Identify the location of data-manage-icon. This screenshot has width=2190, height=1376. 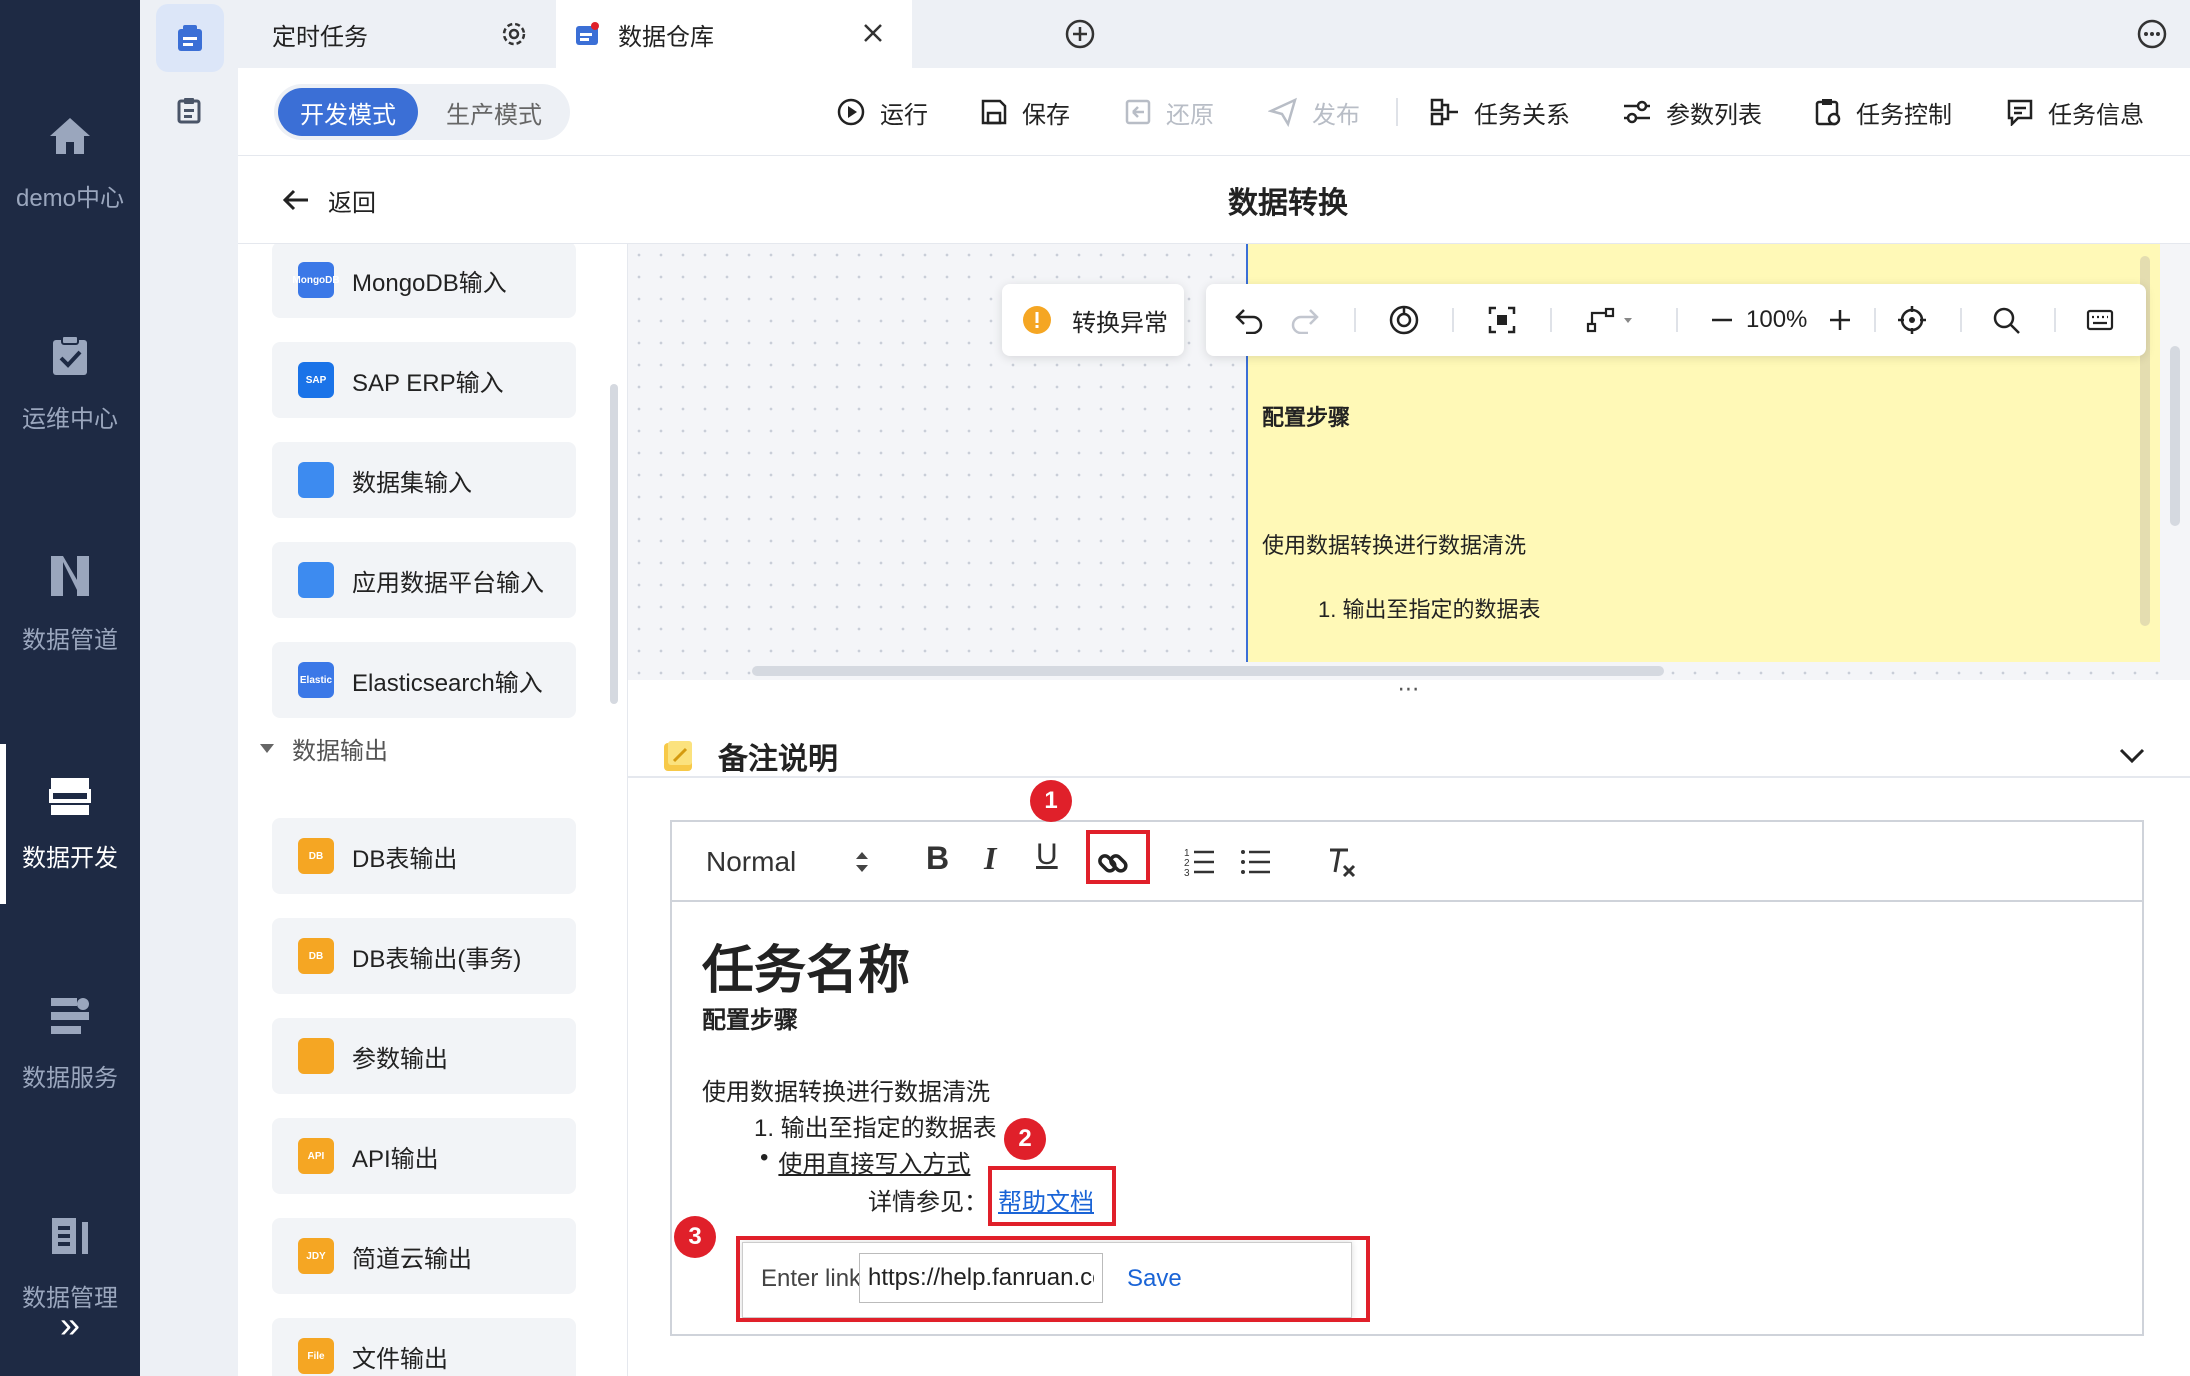
(70, 1235).